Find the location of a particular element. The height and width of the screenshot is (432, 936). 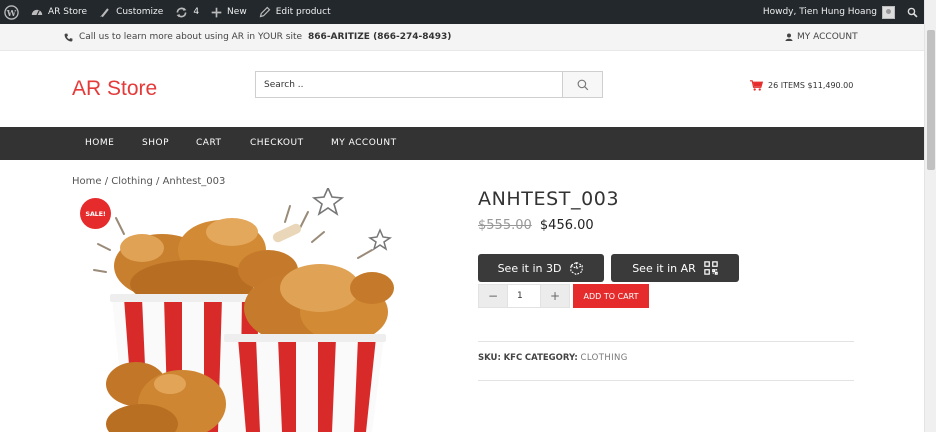

nav-item-my-account: MY ACCOUNT is located at coordinates (364, 143).